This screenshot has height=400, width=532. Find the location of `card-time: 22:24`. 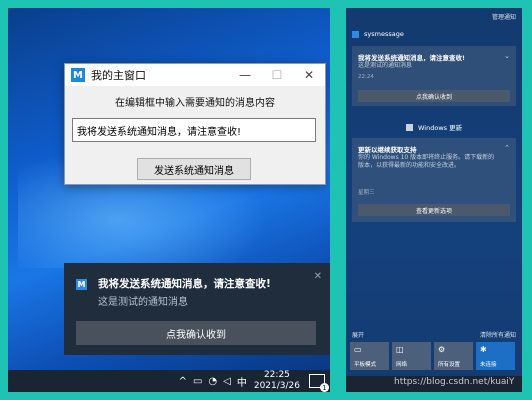

card-time: 22:24 is located at coordinates (366, 77).